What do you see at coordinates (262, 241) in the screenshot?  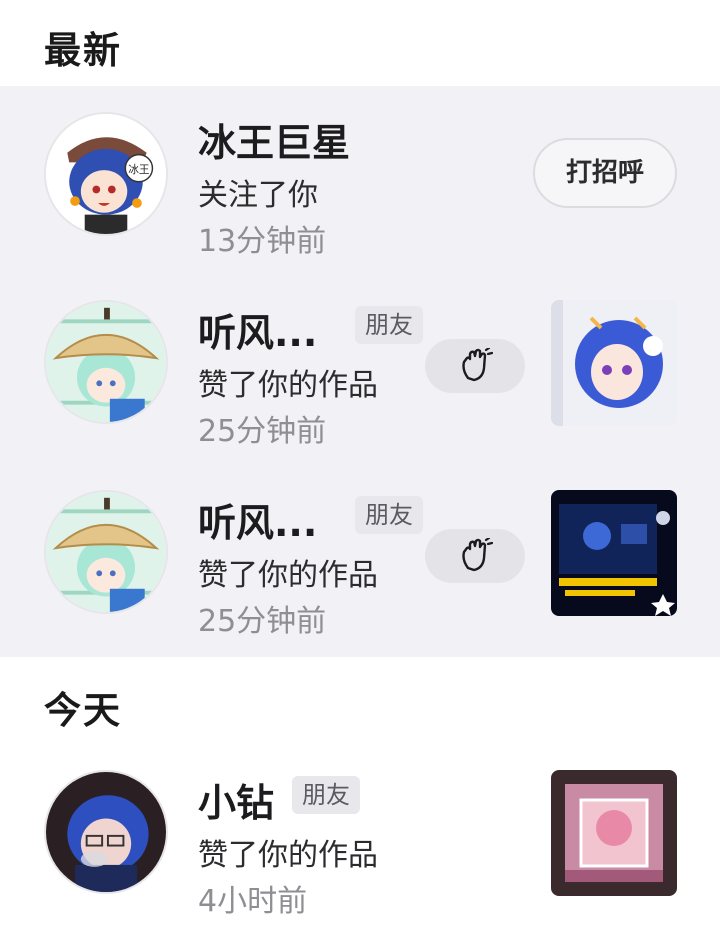 I see `notification-time: 13分钟前` at bounding box center [262, 241].